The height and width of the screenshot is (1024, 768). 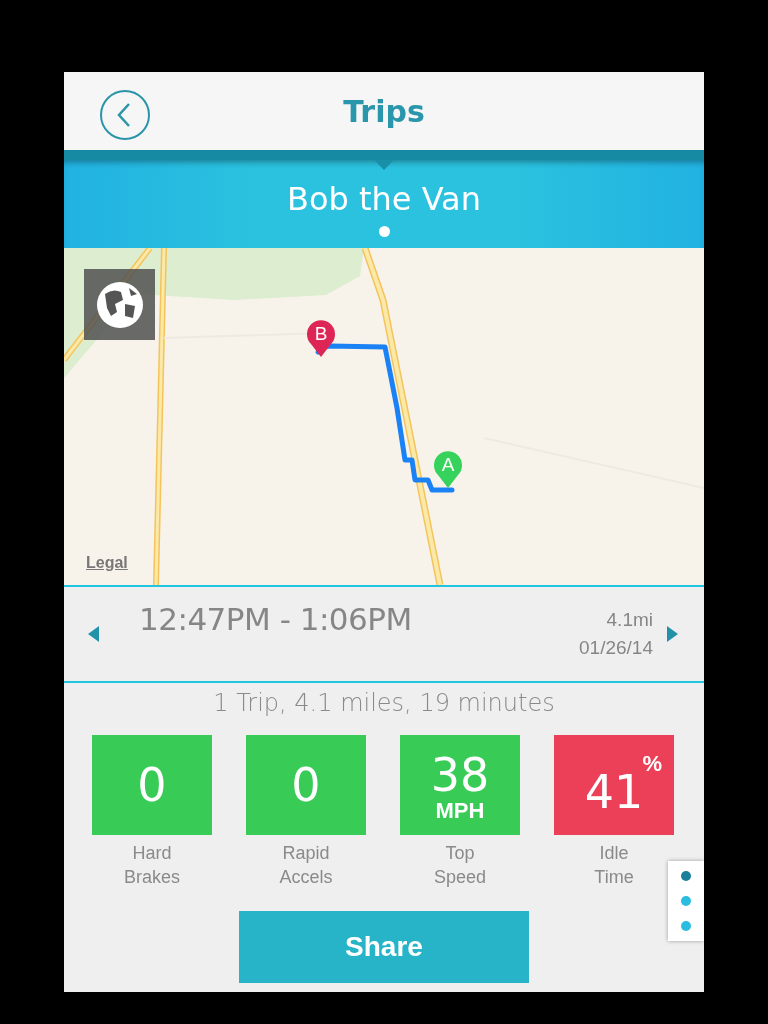 What do you see at coordinates (614, 785) in the screenshot?
I see `stat-tile: 41%` at bounding box center [614, 785].